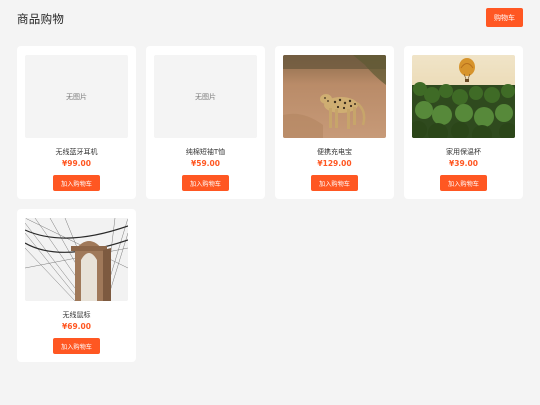  Describe the element at coordinates (76, 163) in the screenshot. I see `product-price: ¥99.00` at that location.